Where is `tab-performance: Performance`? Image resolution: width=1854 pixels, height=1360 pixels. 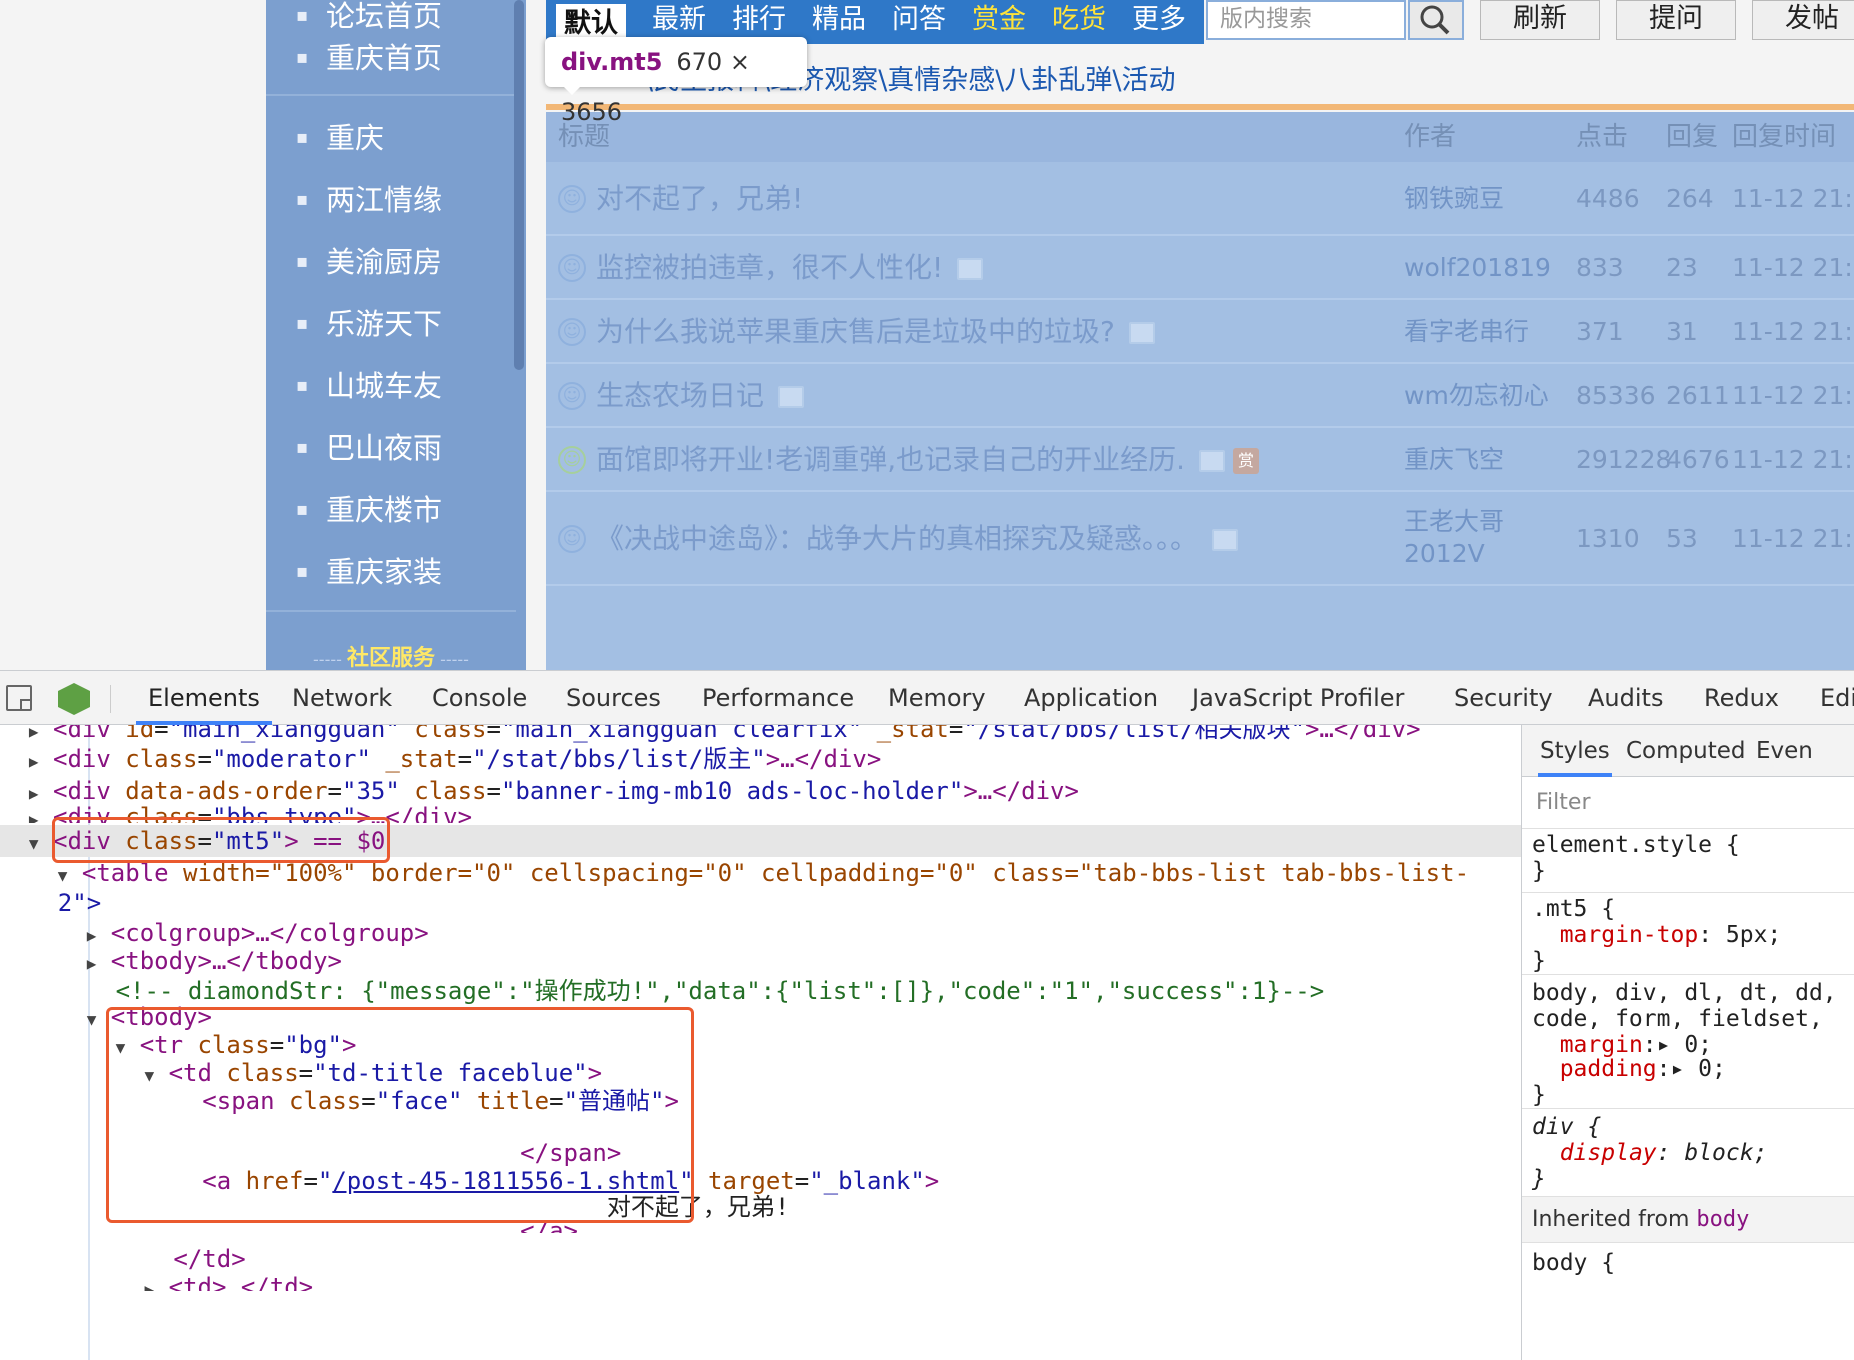
tab-performance: Performance is located at coordinates (778, 698).